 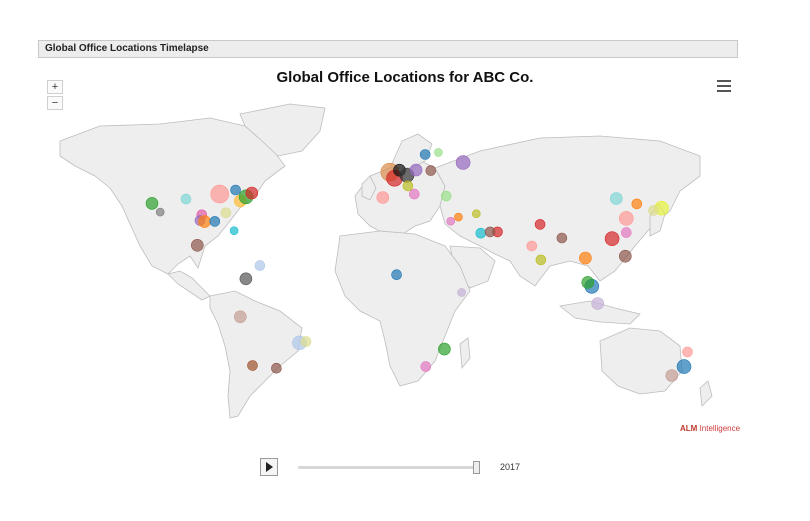 I want to click on africa, so click(x=402, y=308).